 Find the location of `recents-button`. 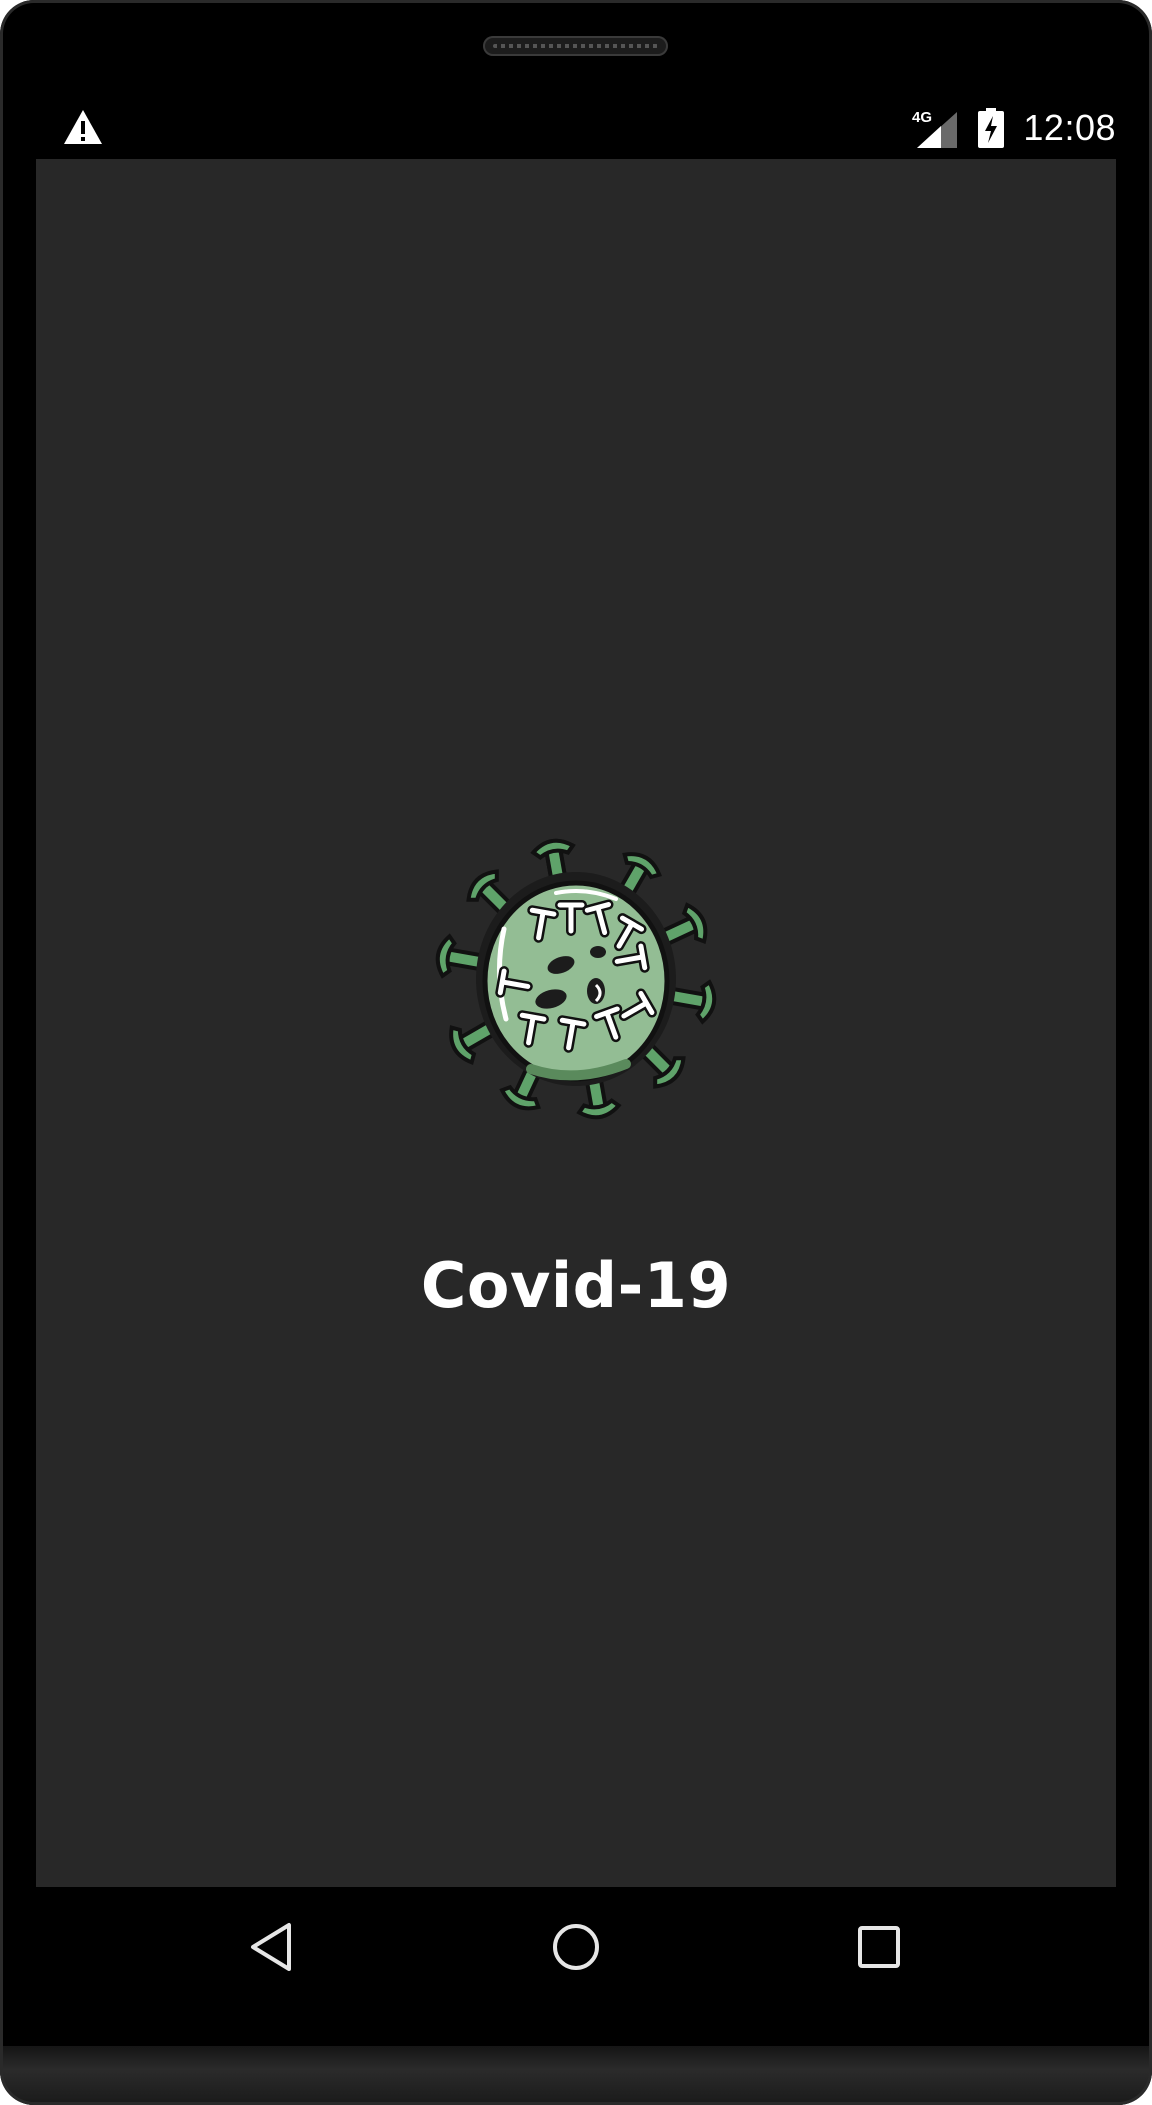

recents-button is located at coordinates (879, 1947).